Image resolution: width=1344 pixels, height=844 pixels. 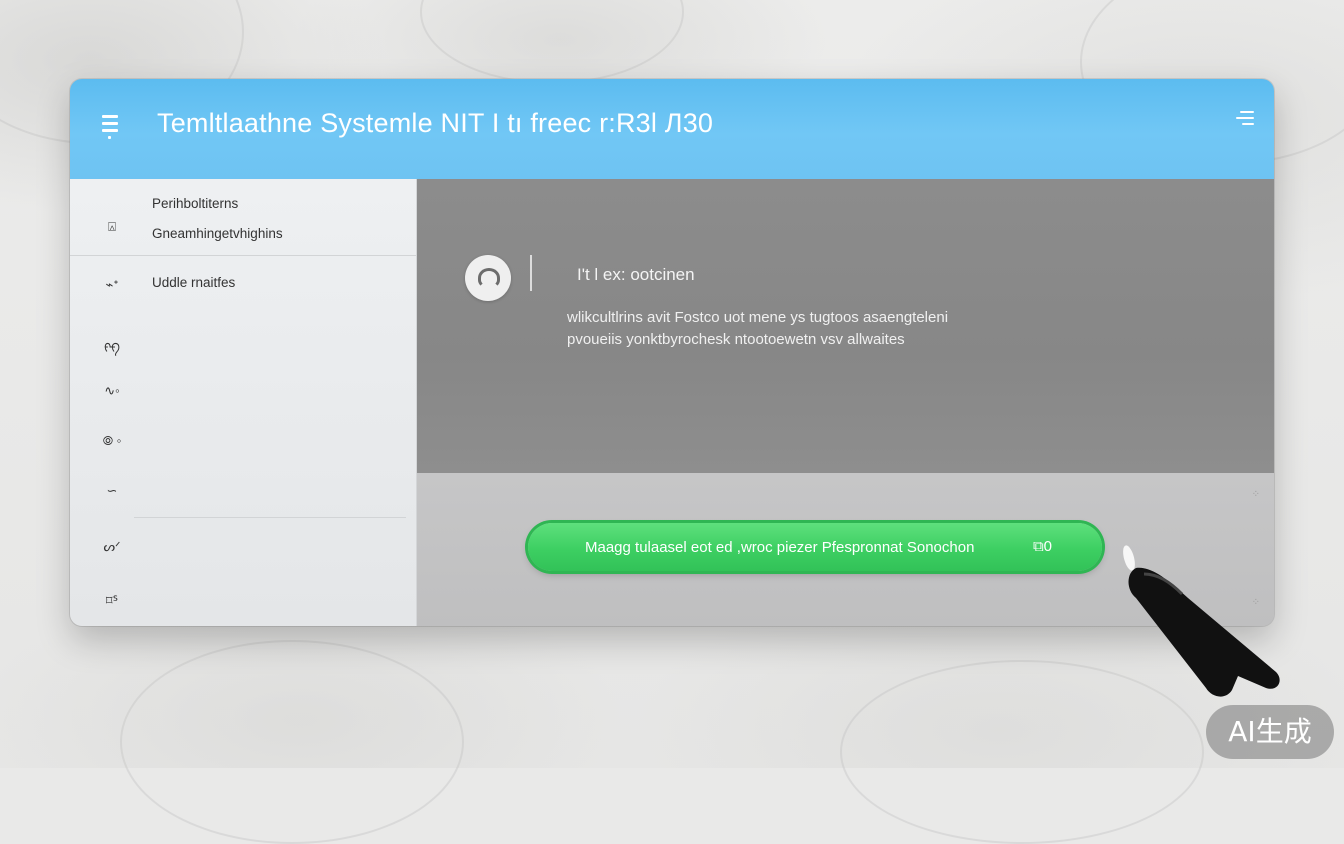 What do you see at coordinates (112, 440) in the screenshot?
I see `sidebar-item-icon: ⦾ ◦` at bounding box center [112, 440].